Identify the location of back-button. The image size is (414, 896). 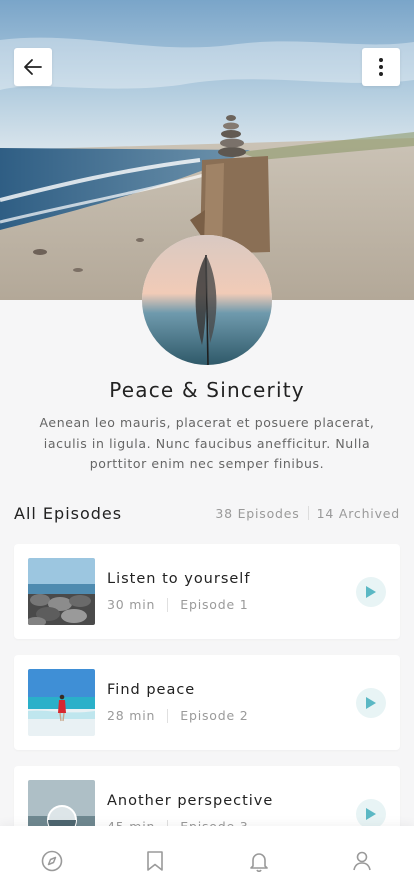
(33, 67).